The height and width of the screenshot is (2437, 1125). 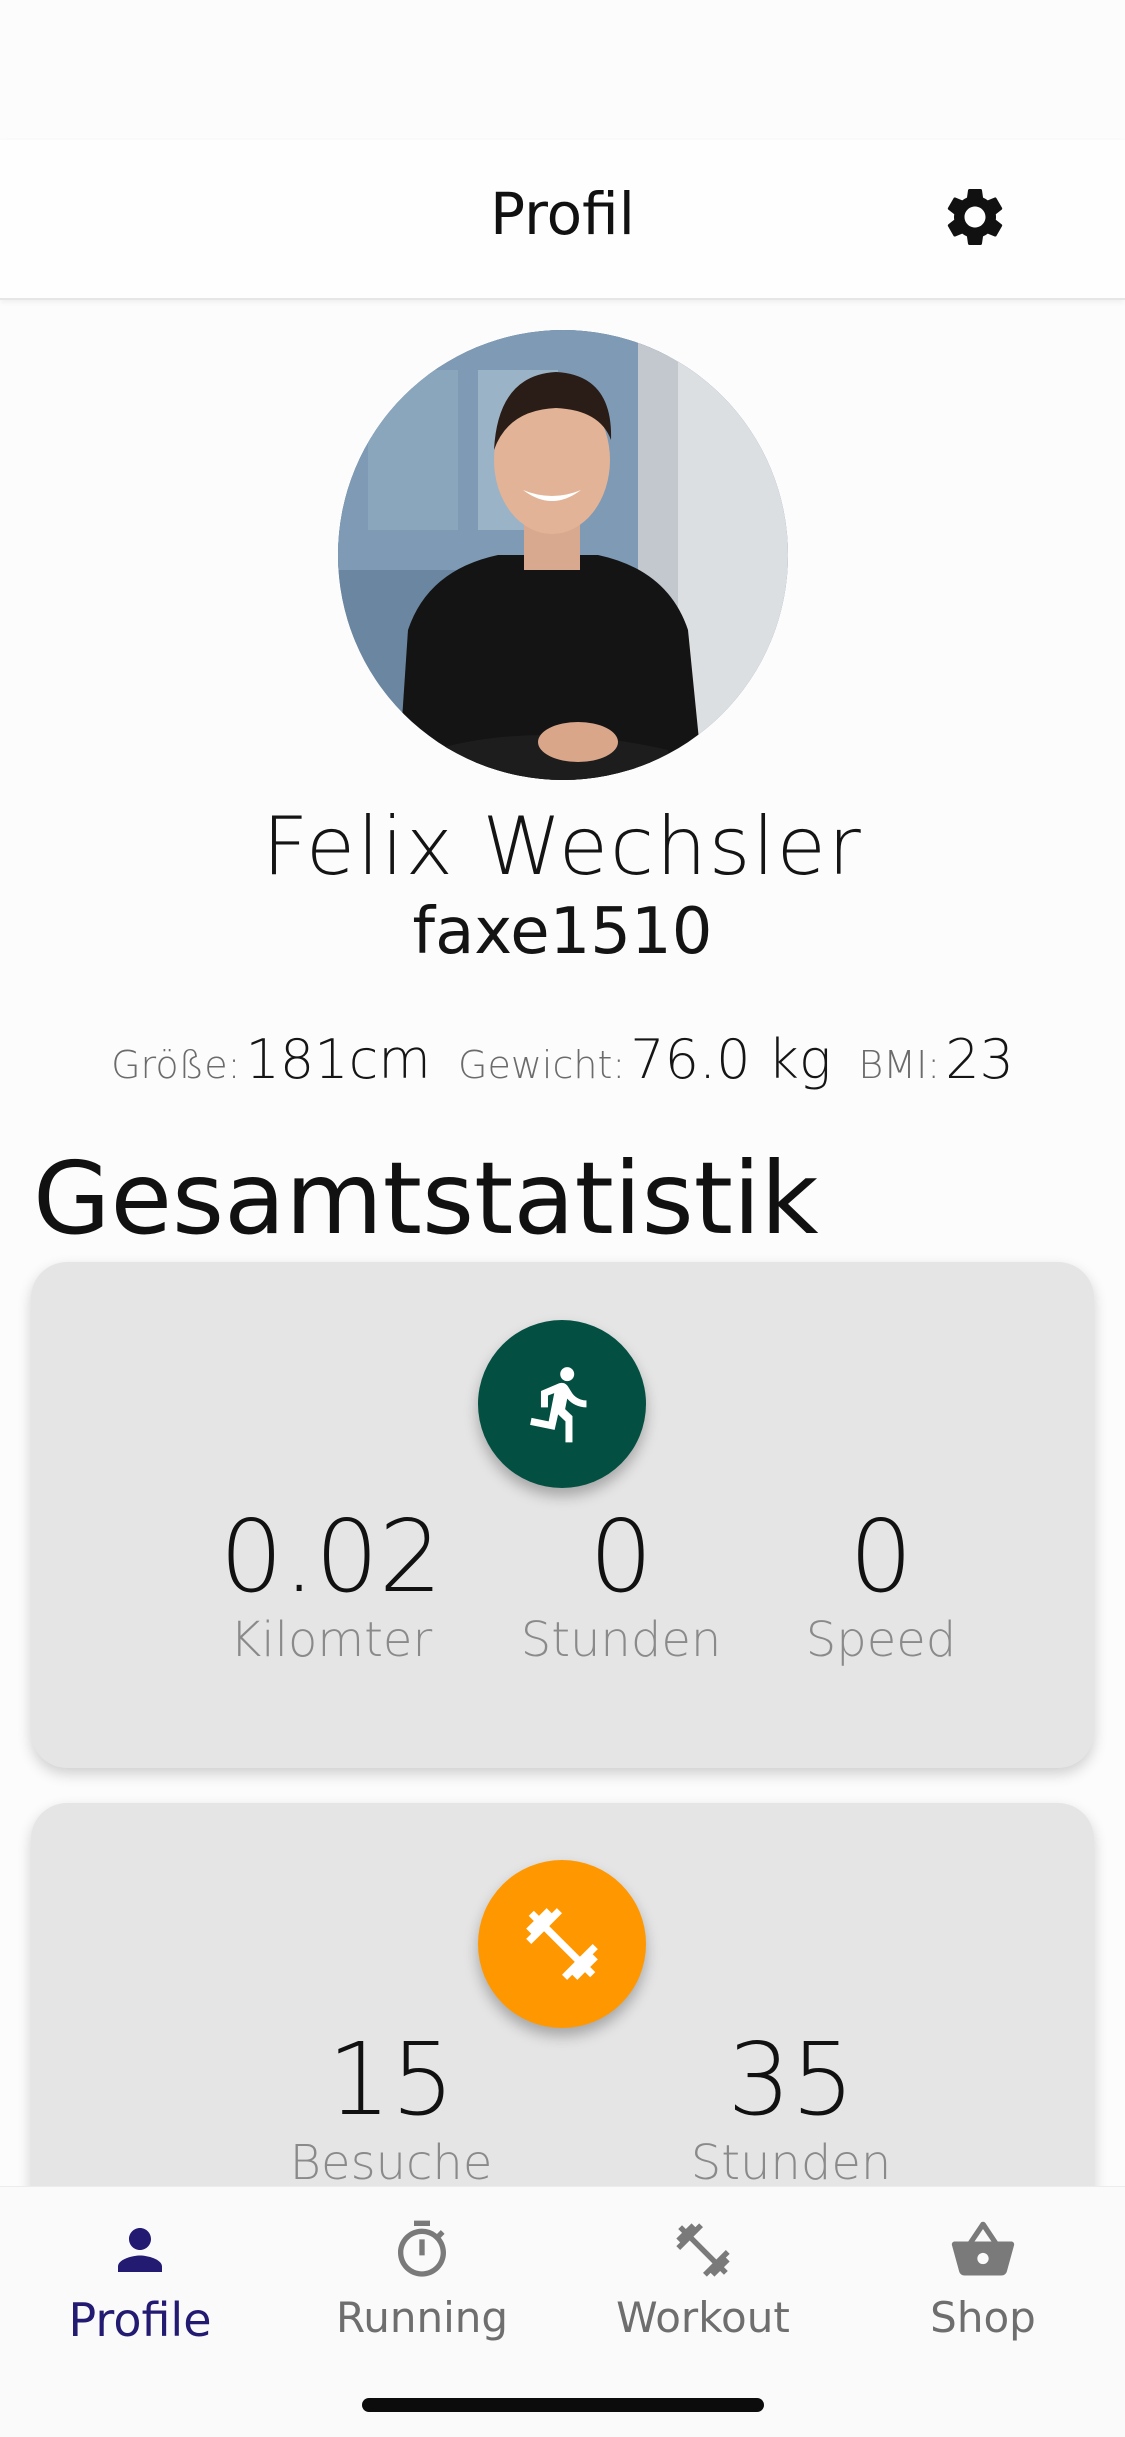 What do you see at coordinates (562, 70) in the screenshot?
I see `status-bar` at bounding box center [562, 70].